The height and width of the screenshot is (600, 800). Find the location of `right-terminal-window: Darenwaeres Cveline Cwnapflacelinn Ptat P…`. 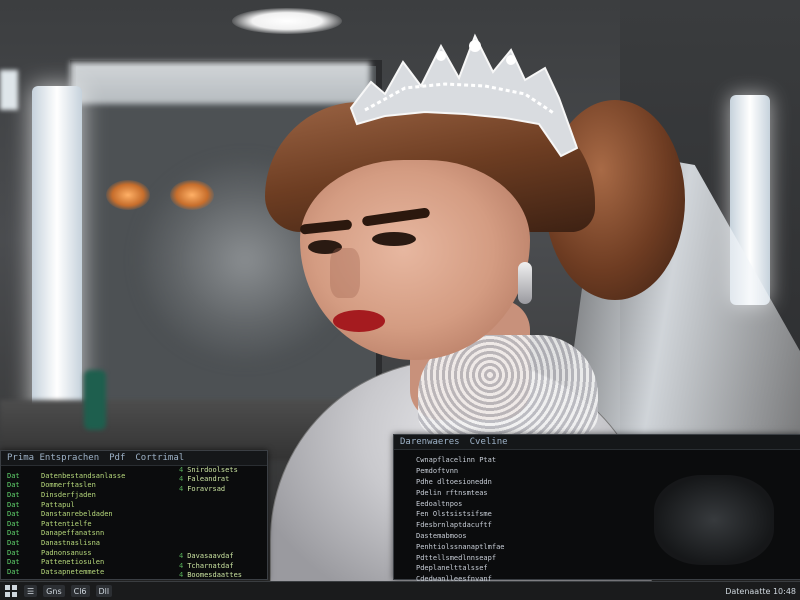

right-terminal-window: Darenwaeres Cveline Cwnapflacelinn Ptat P… is located at coordinates (596, 508).